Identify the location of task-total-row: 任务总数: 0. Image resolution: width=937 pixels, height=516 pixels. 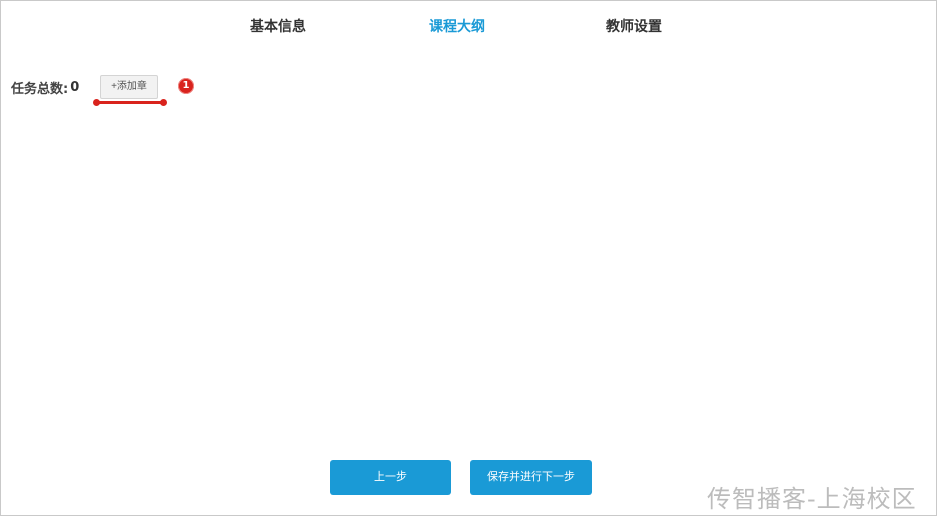
(45, 87).